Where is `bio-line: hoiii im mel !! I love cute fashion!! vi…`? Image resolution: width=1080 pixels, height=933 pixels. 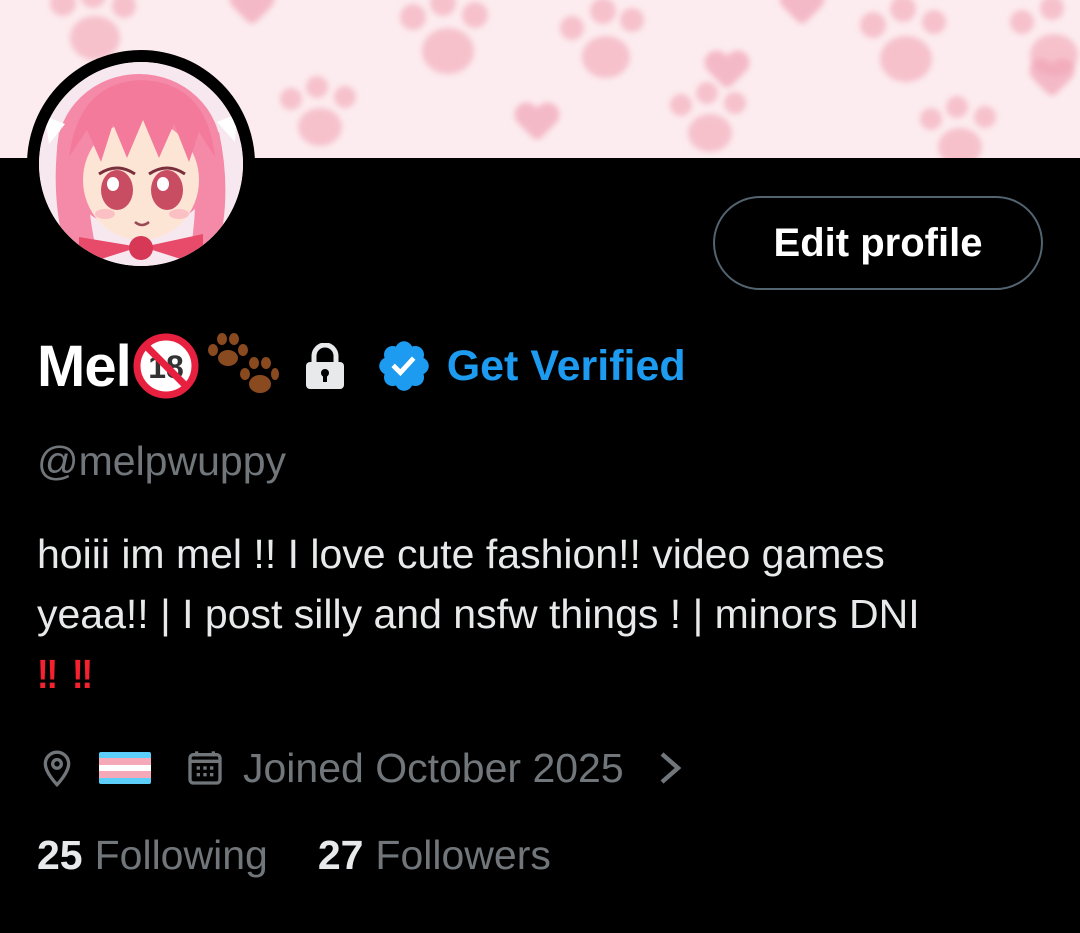
bio-line: hoiii im mel !! I love cute fashion!! vi… is located at coordinates (461, 554).